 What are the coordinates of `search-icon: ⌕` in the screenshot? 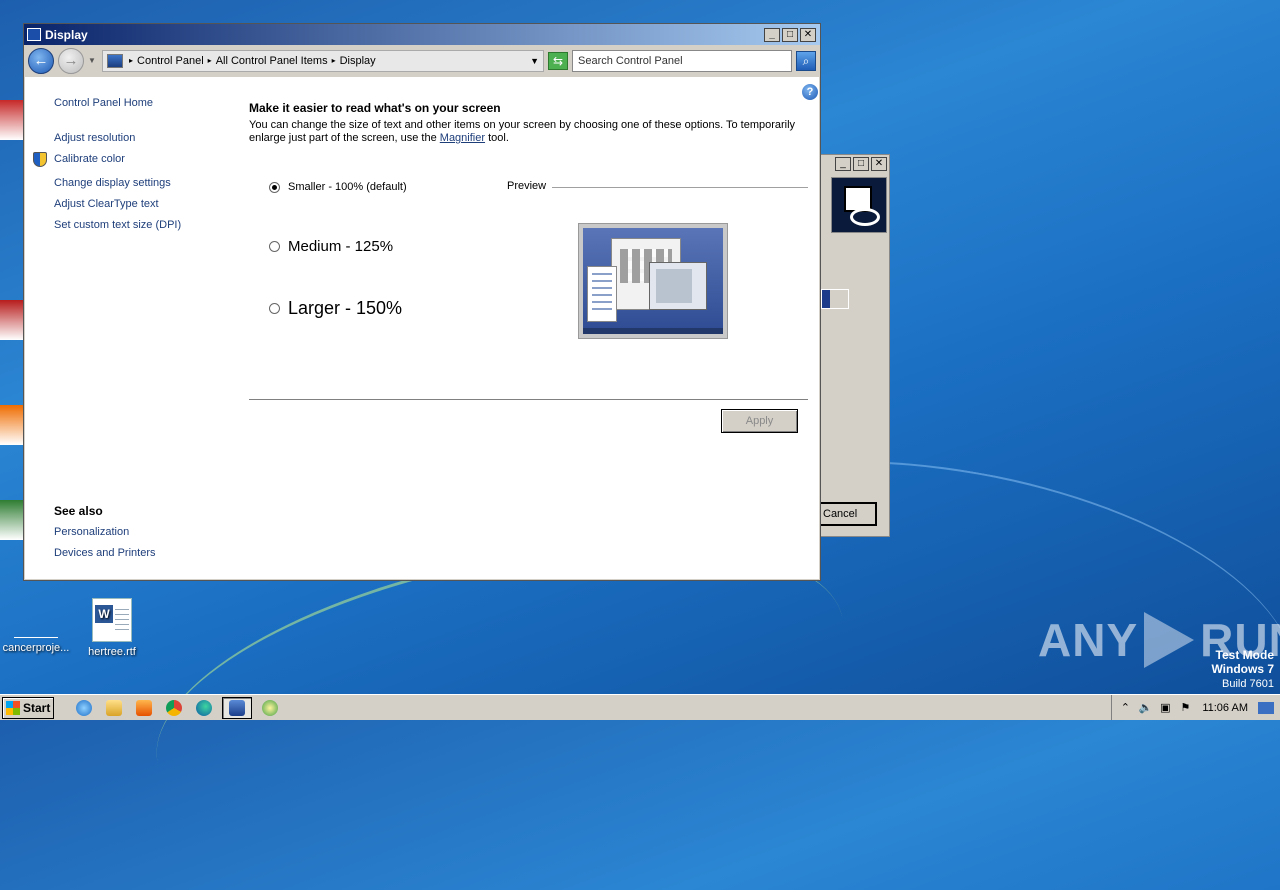 It's located at (806, 60).